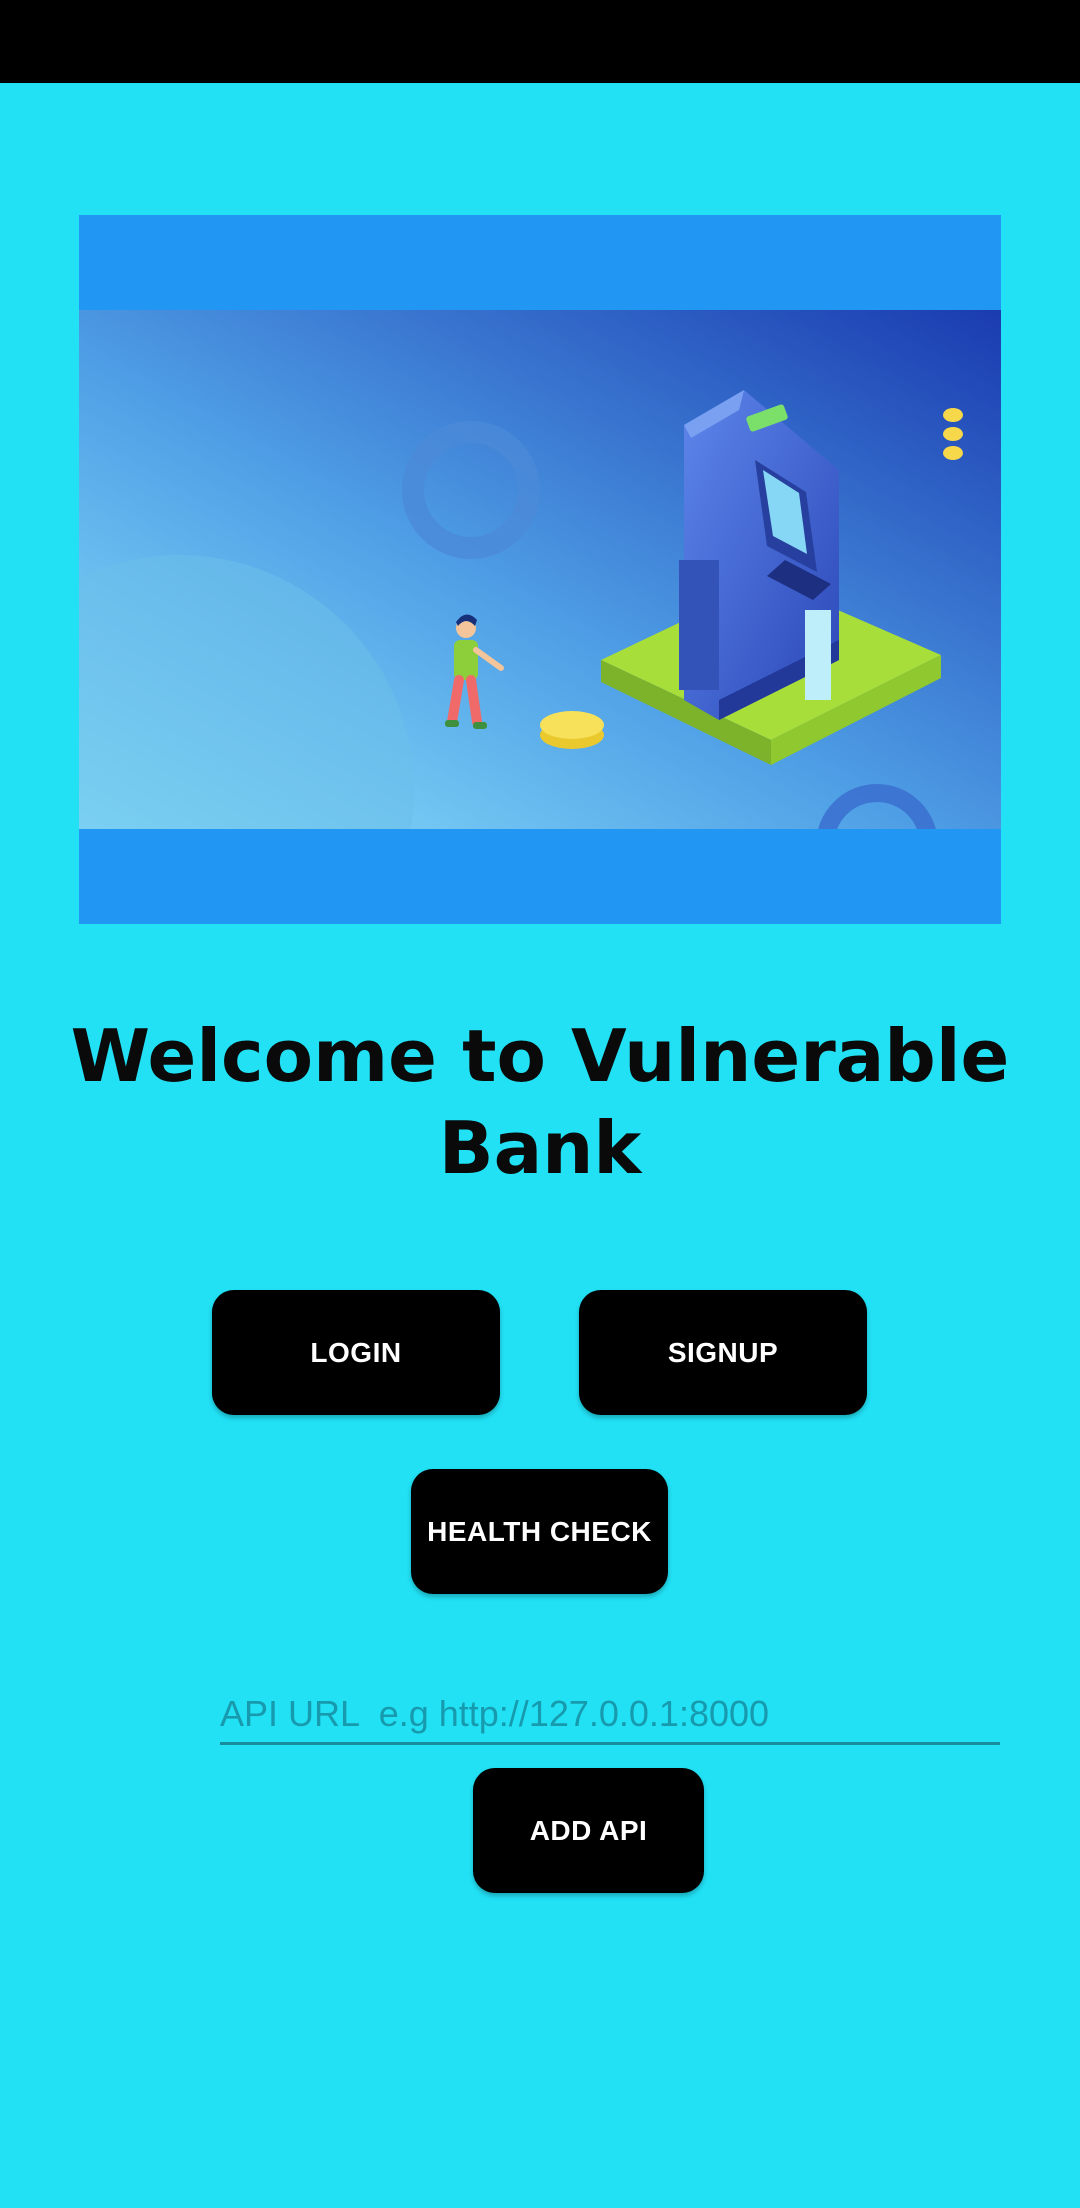  What do you see at coordinates (539, 1531) in the screenshot?
I see `health-check-button: HEALTH CHECK` at bounding box center [539, 1531].